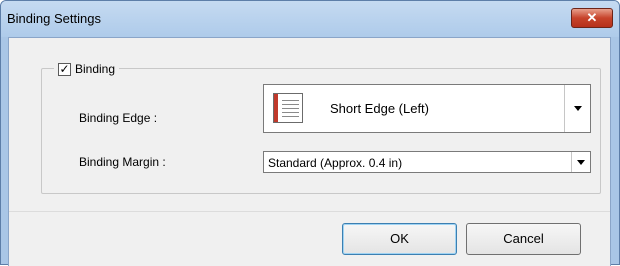  I want to click on binding-checkbox: ✓, so click(64, 68).